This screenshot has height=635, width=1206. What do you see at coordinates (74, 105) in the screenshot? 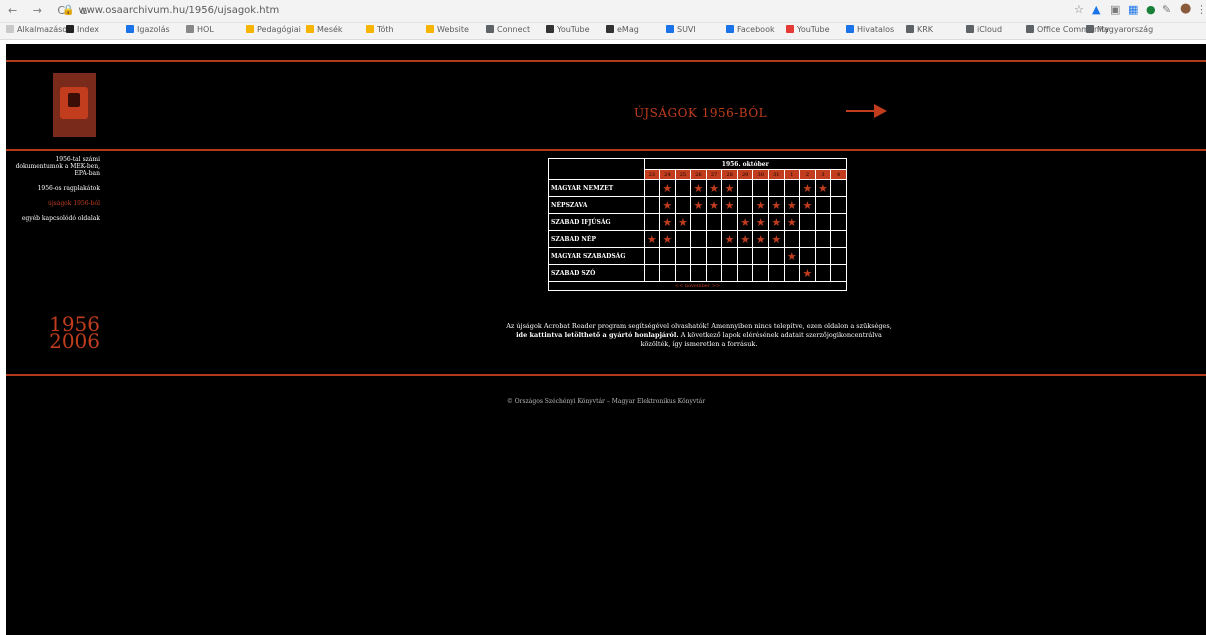
I see `logo` at bounding box center [74, 105].